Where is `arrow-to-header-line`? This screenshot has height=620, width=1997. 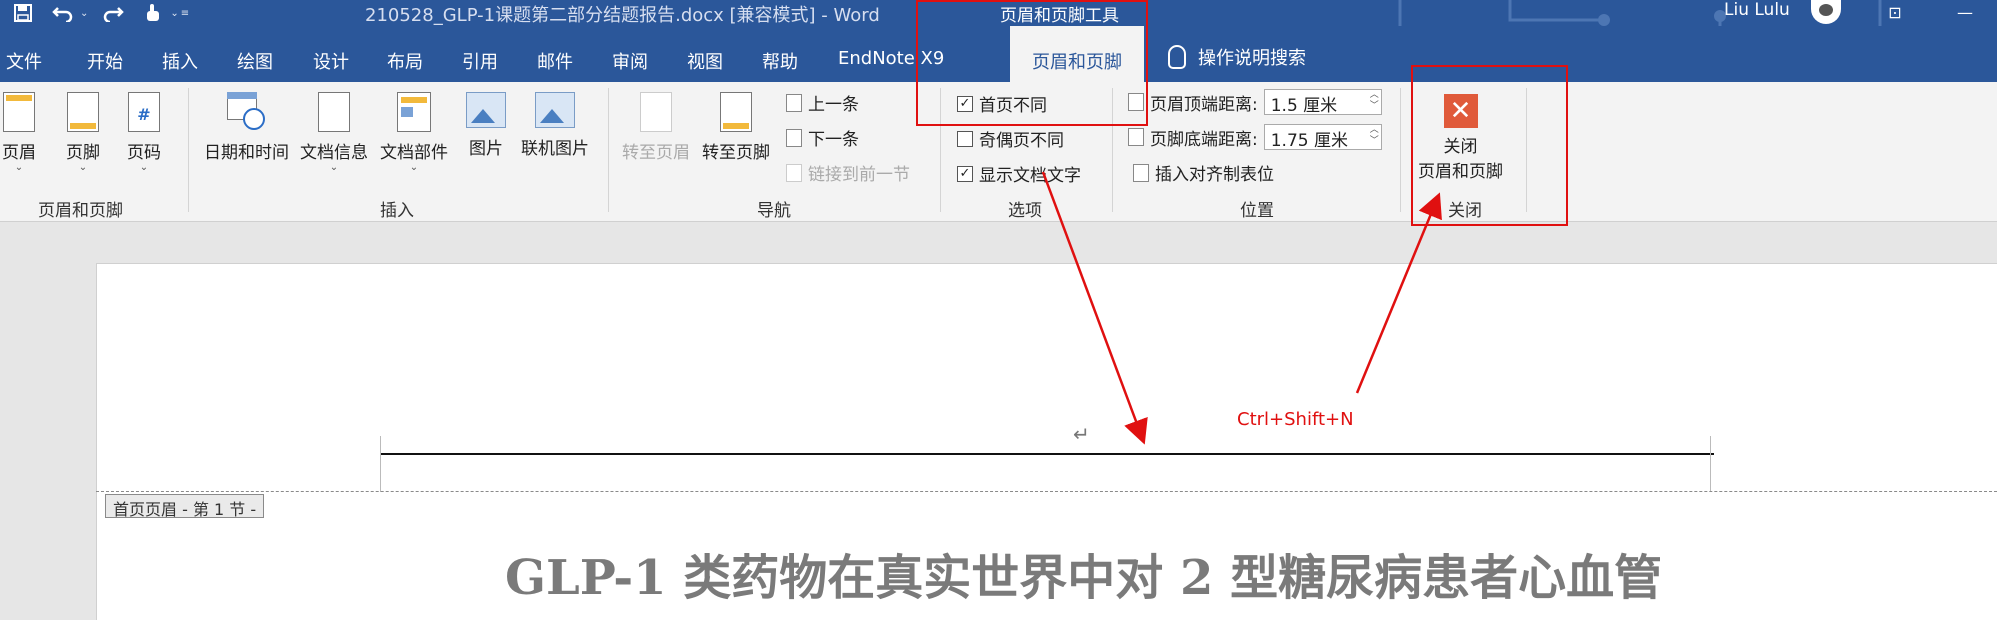
arrow-to-header-line is located at coordinates (1094, 308).